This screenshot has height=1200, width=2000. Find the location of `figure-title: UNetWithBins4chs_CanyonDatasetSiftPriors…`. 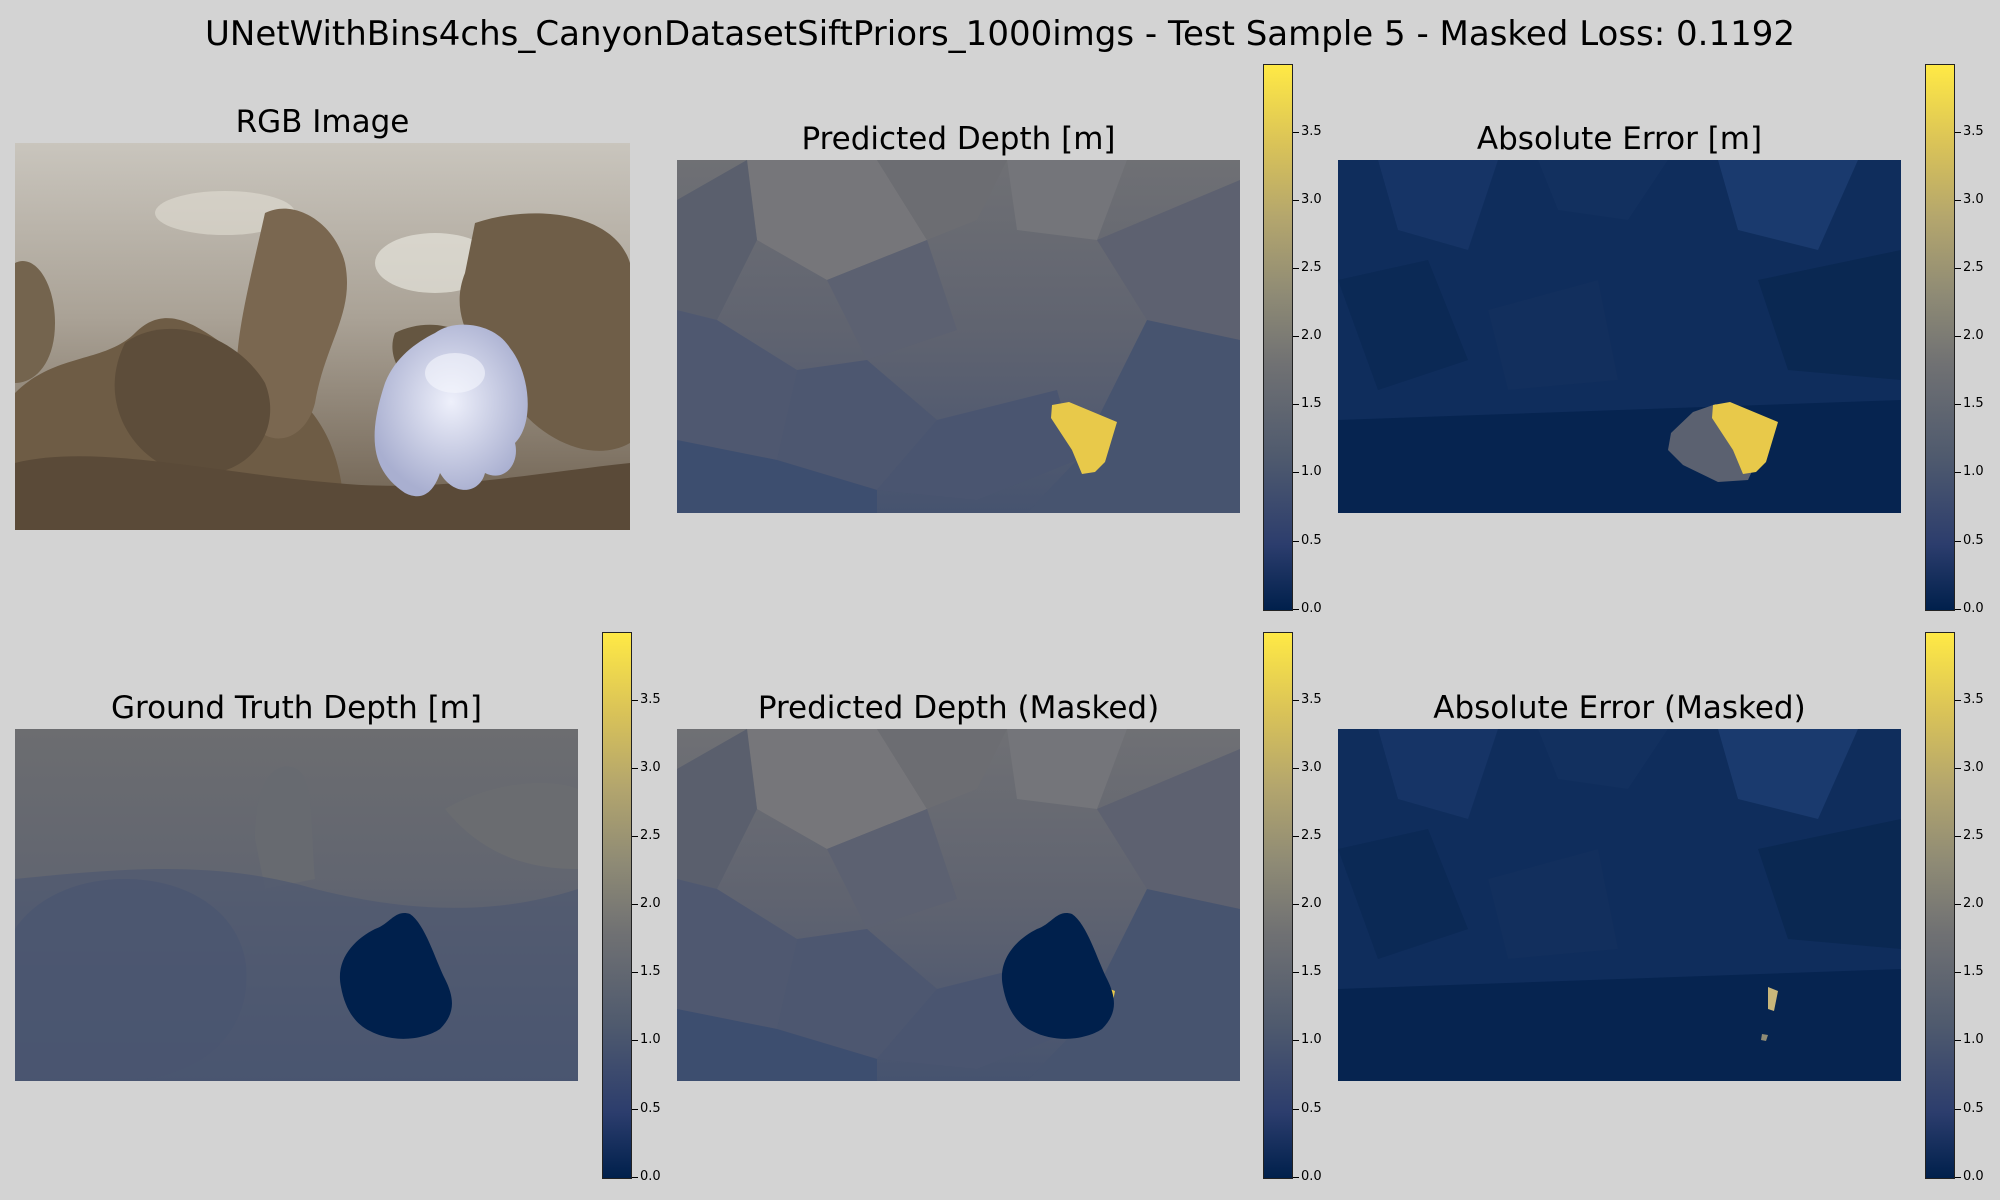

figure-title: UNetWithBins4chs_CanyonDatasetSiftPriors… is located at coordinates (1000, 34).